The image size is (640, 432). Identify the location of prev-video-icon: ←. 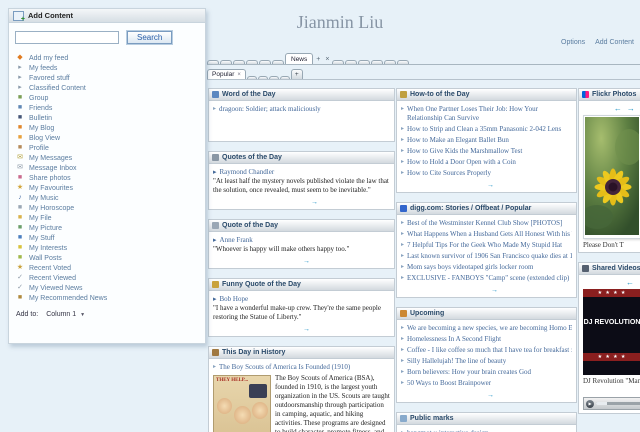
(630, 282).